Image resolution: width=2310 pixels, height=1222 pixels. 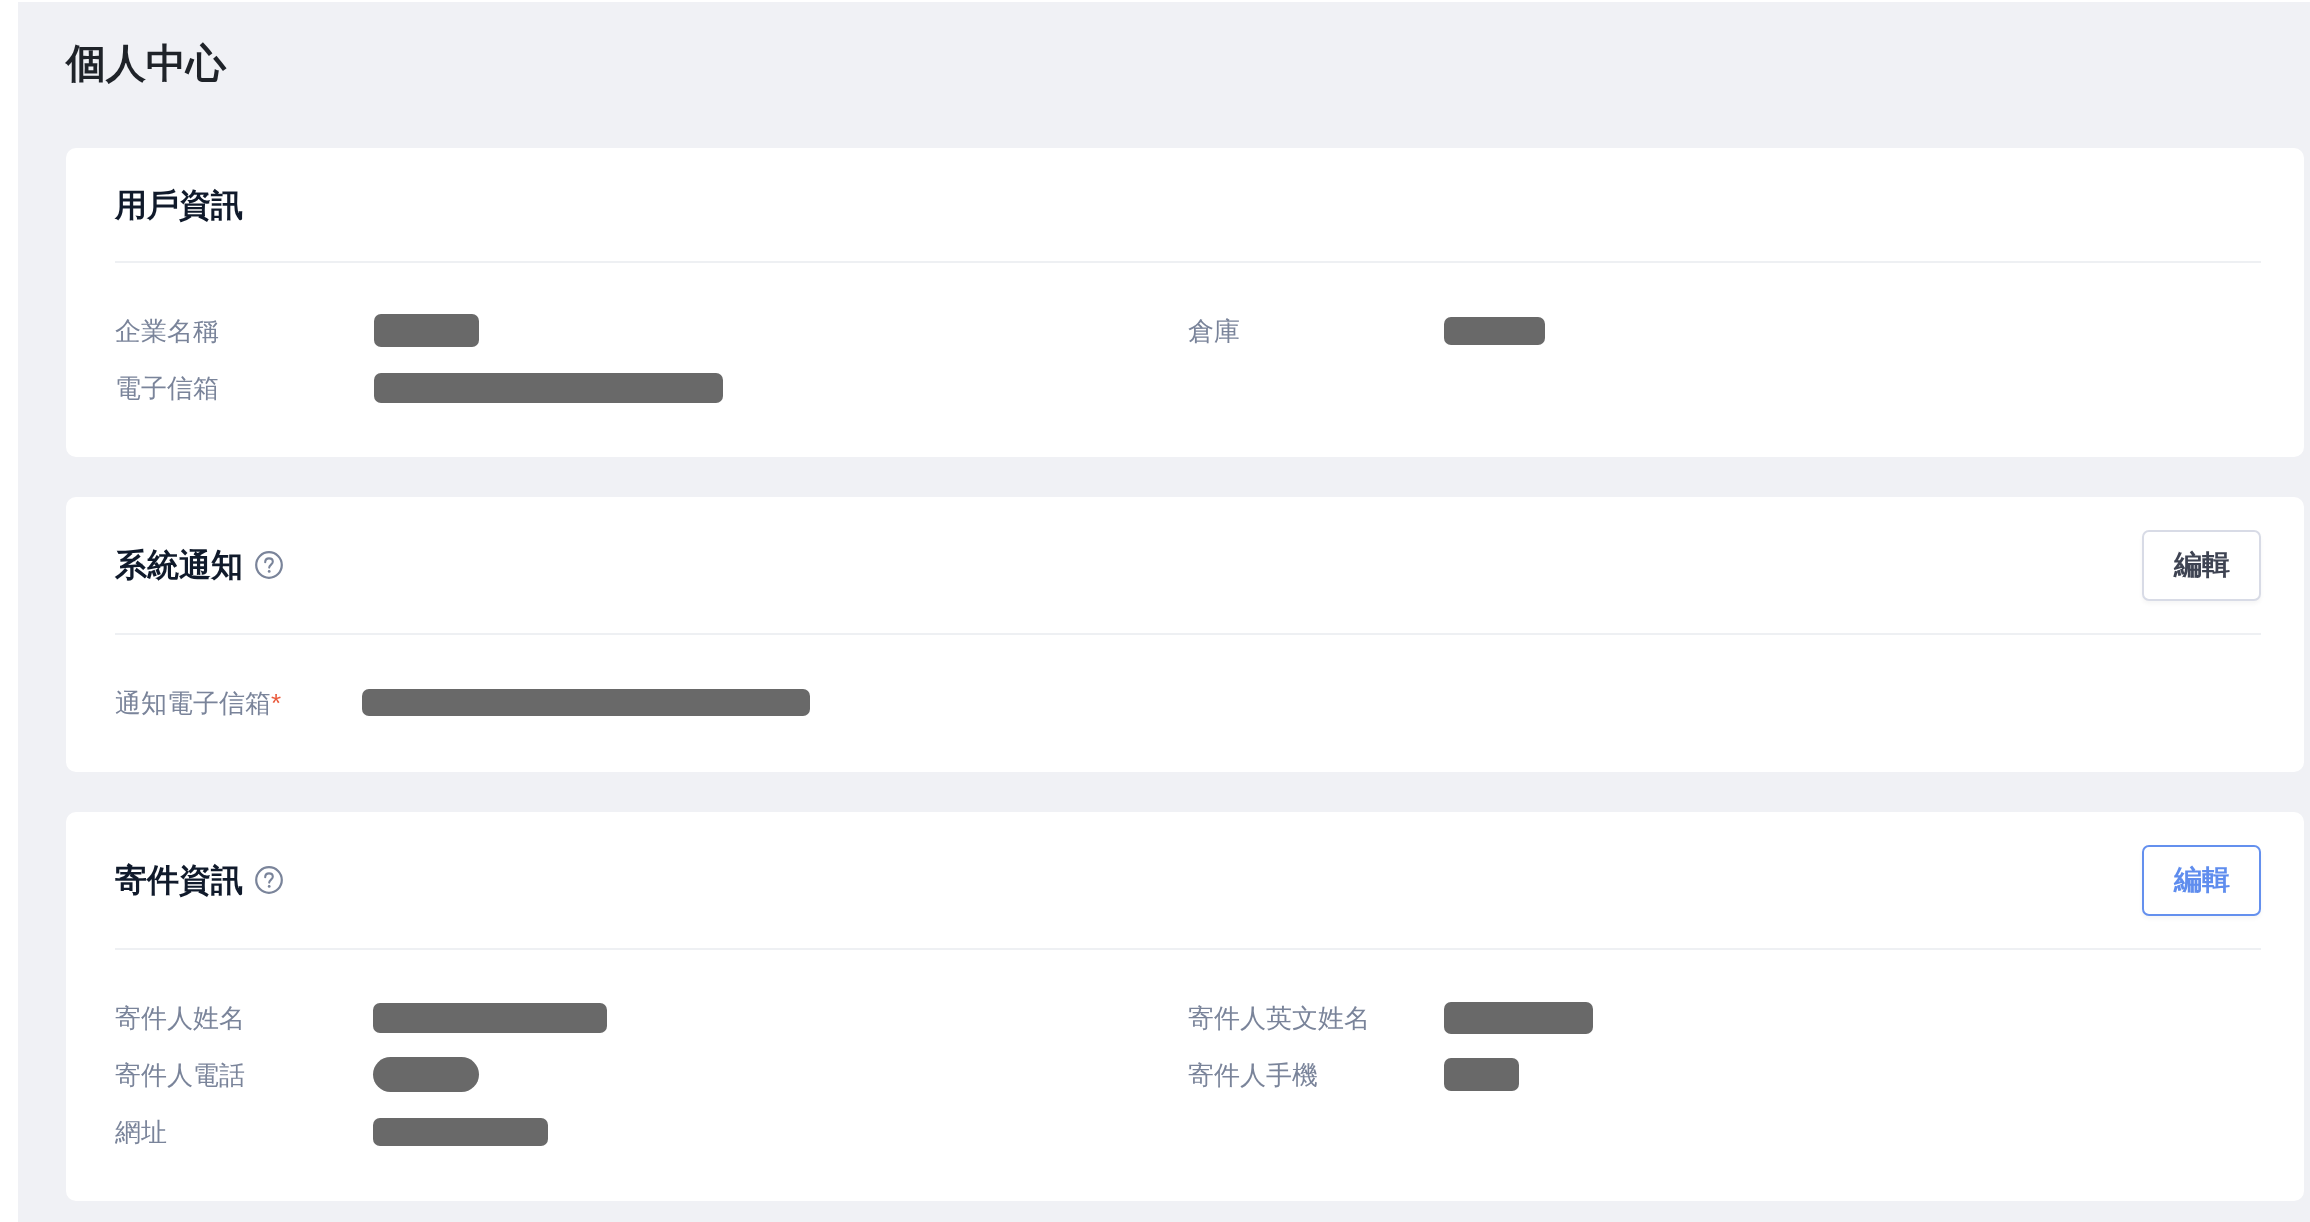 What do you see at coordinates (2201, 565) in the screenshot?
I see `edit-button: 編輯` at bounding box center [2201, 565].